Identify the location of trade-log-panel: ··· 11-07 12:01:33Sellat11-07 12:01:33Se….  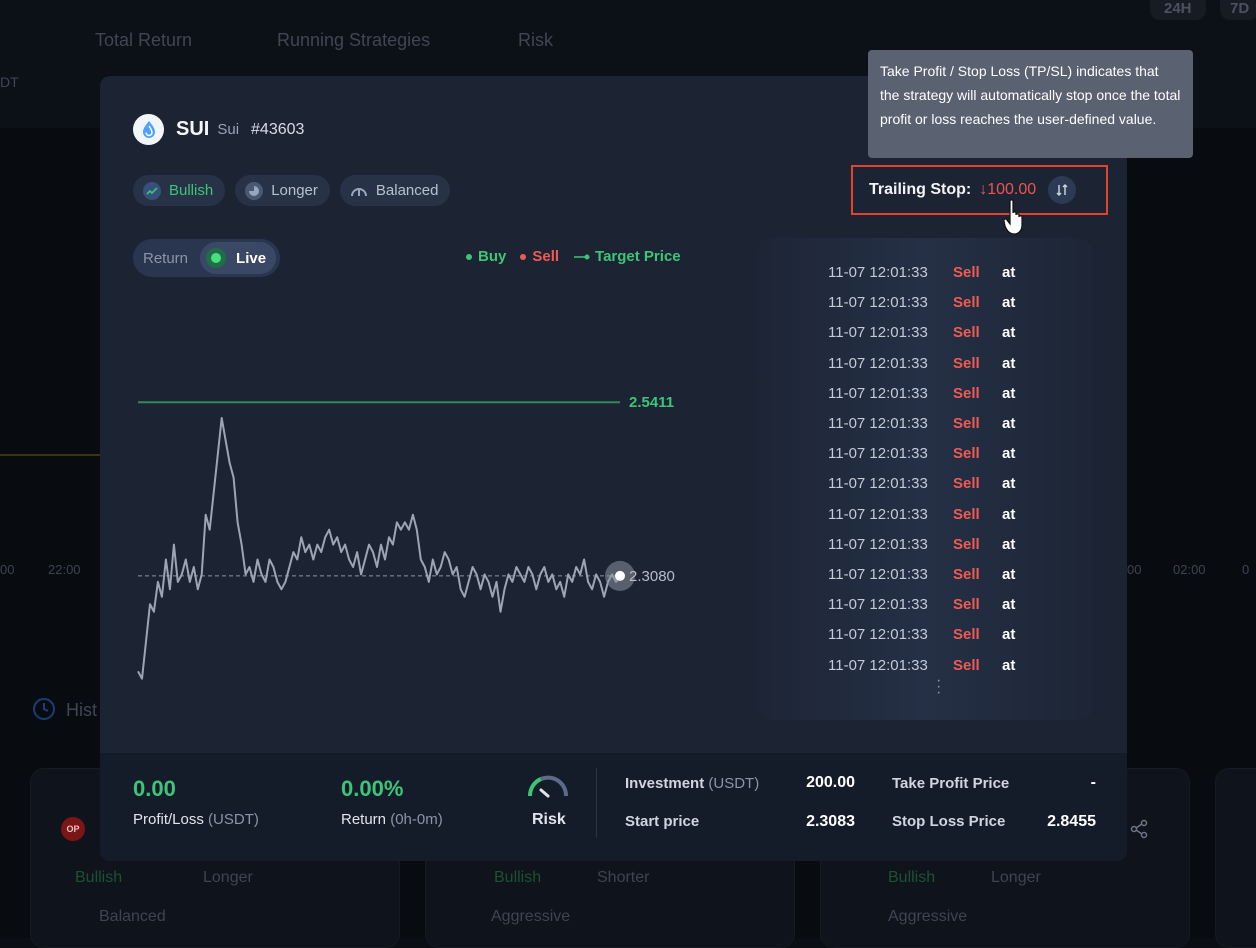
(925, 479).